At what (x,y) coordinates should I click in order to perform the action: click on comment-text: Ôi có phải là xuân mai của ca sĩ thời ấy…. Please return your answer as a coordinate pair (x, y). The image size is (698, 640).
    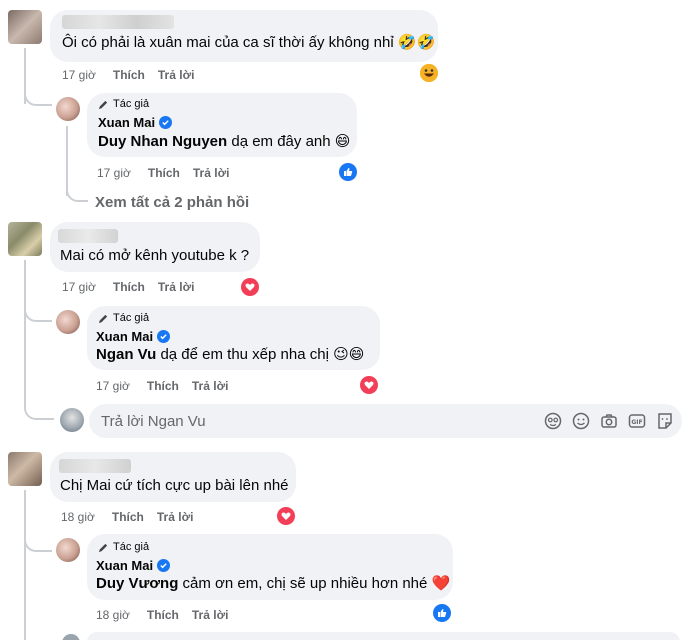
    Looking at the image, I should click on (249, 42).